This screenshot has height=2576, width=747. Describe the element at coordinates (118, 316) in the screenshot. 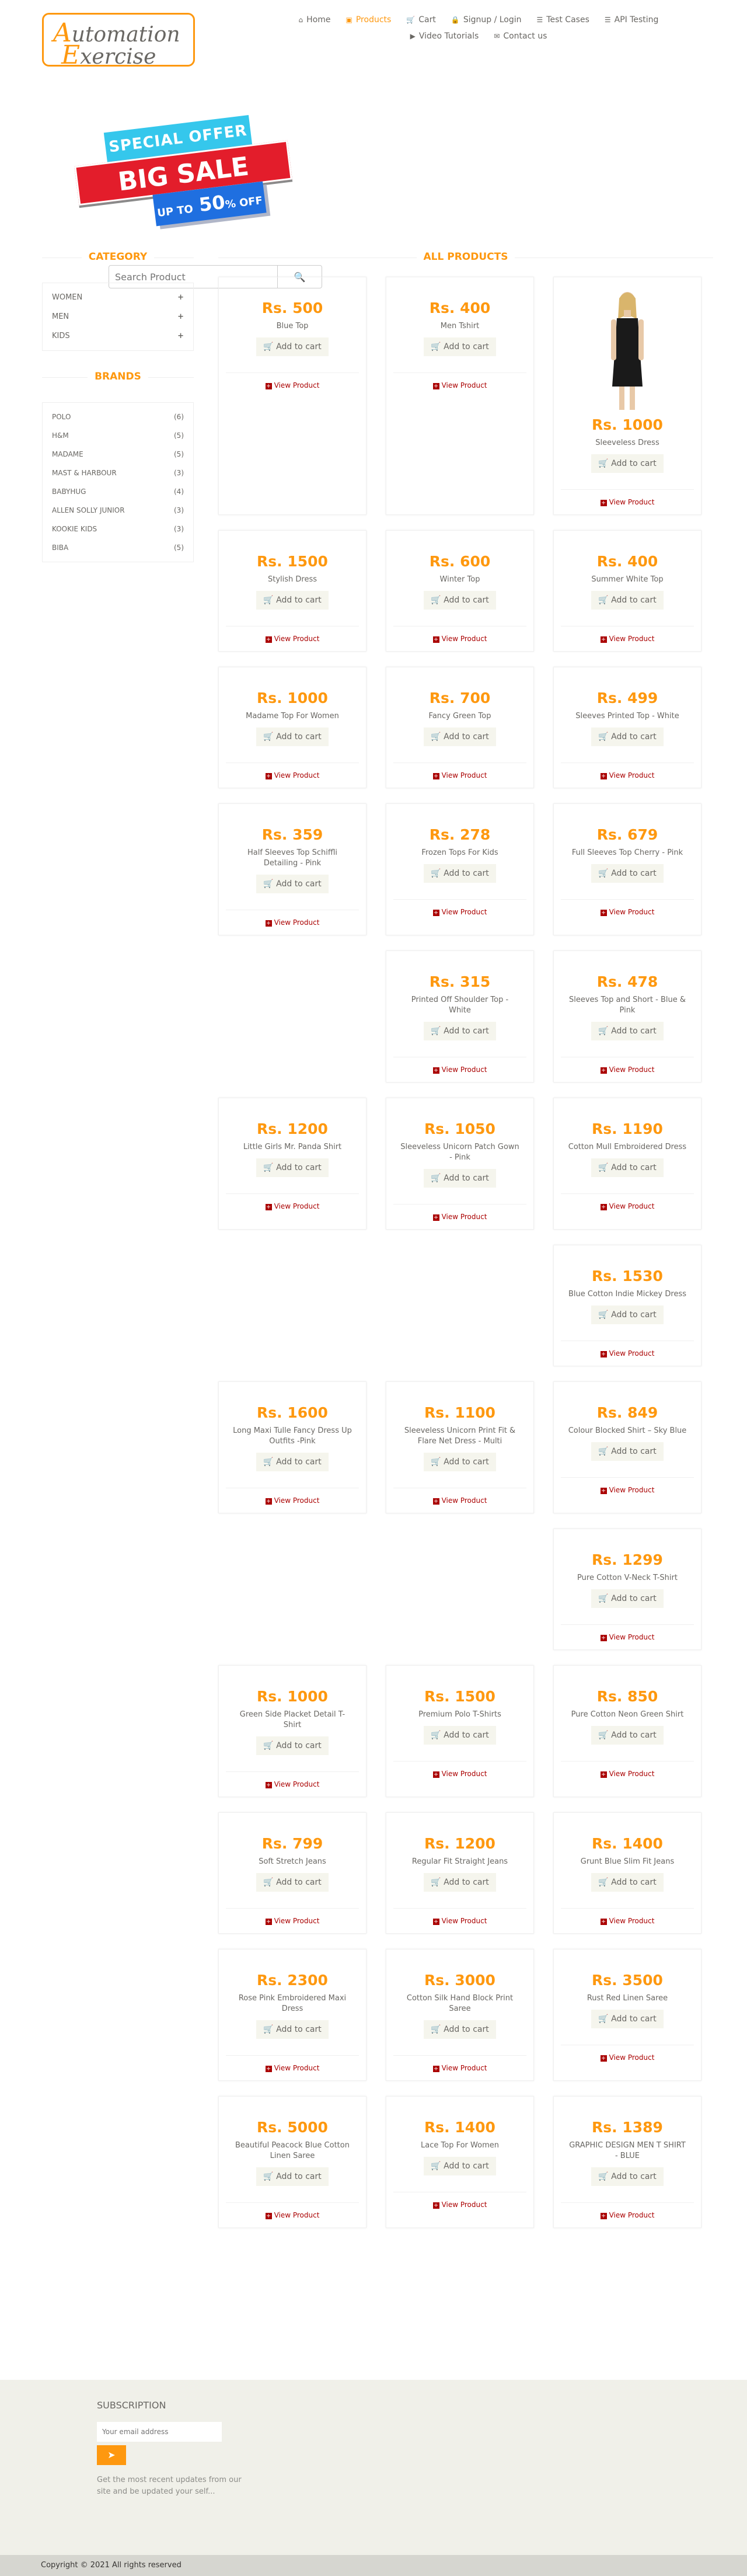

I see `category-item-men: MEN +` at that location.